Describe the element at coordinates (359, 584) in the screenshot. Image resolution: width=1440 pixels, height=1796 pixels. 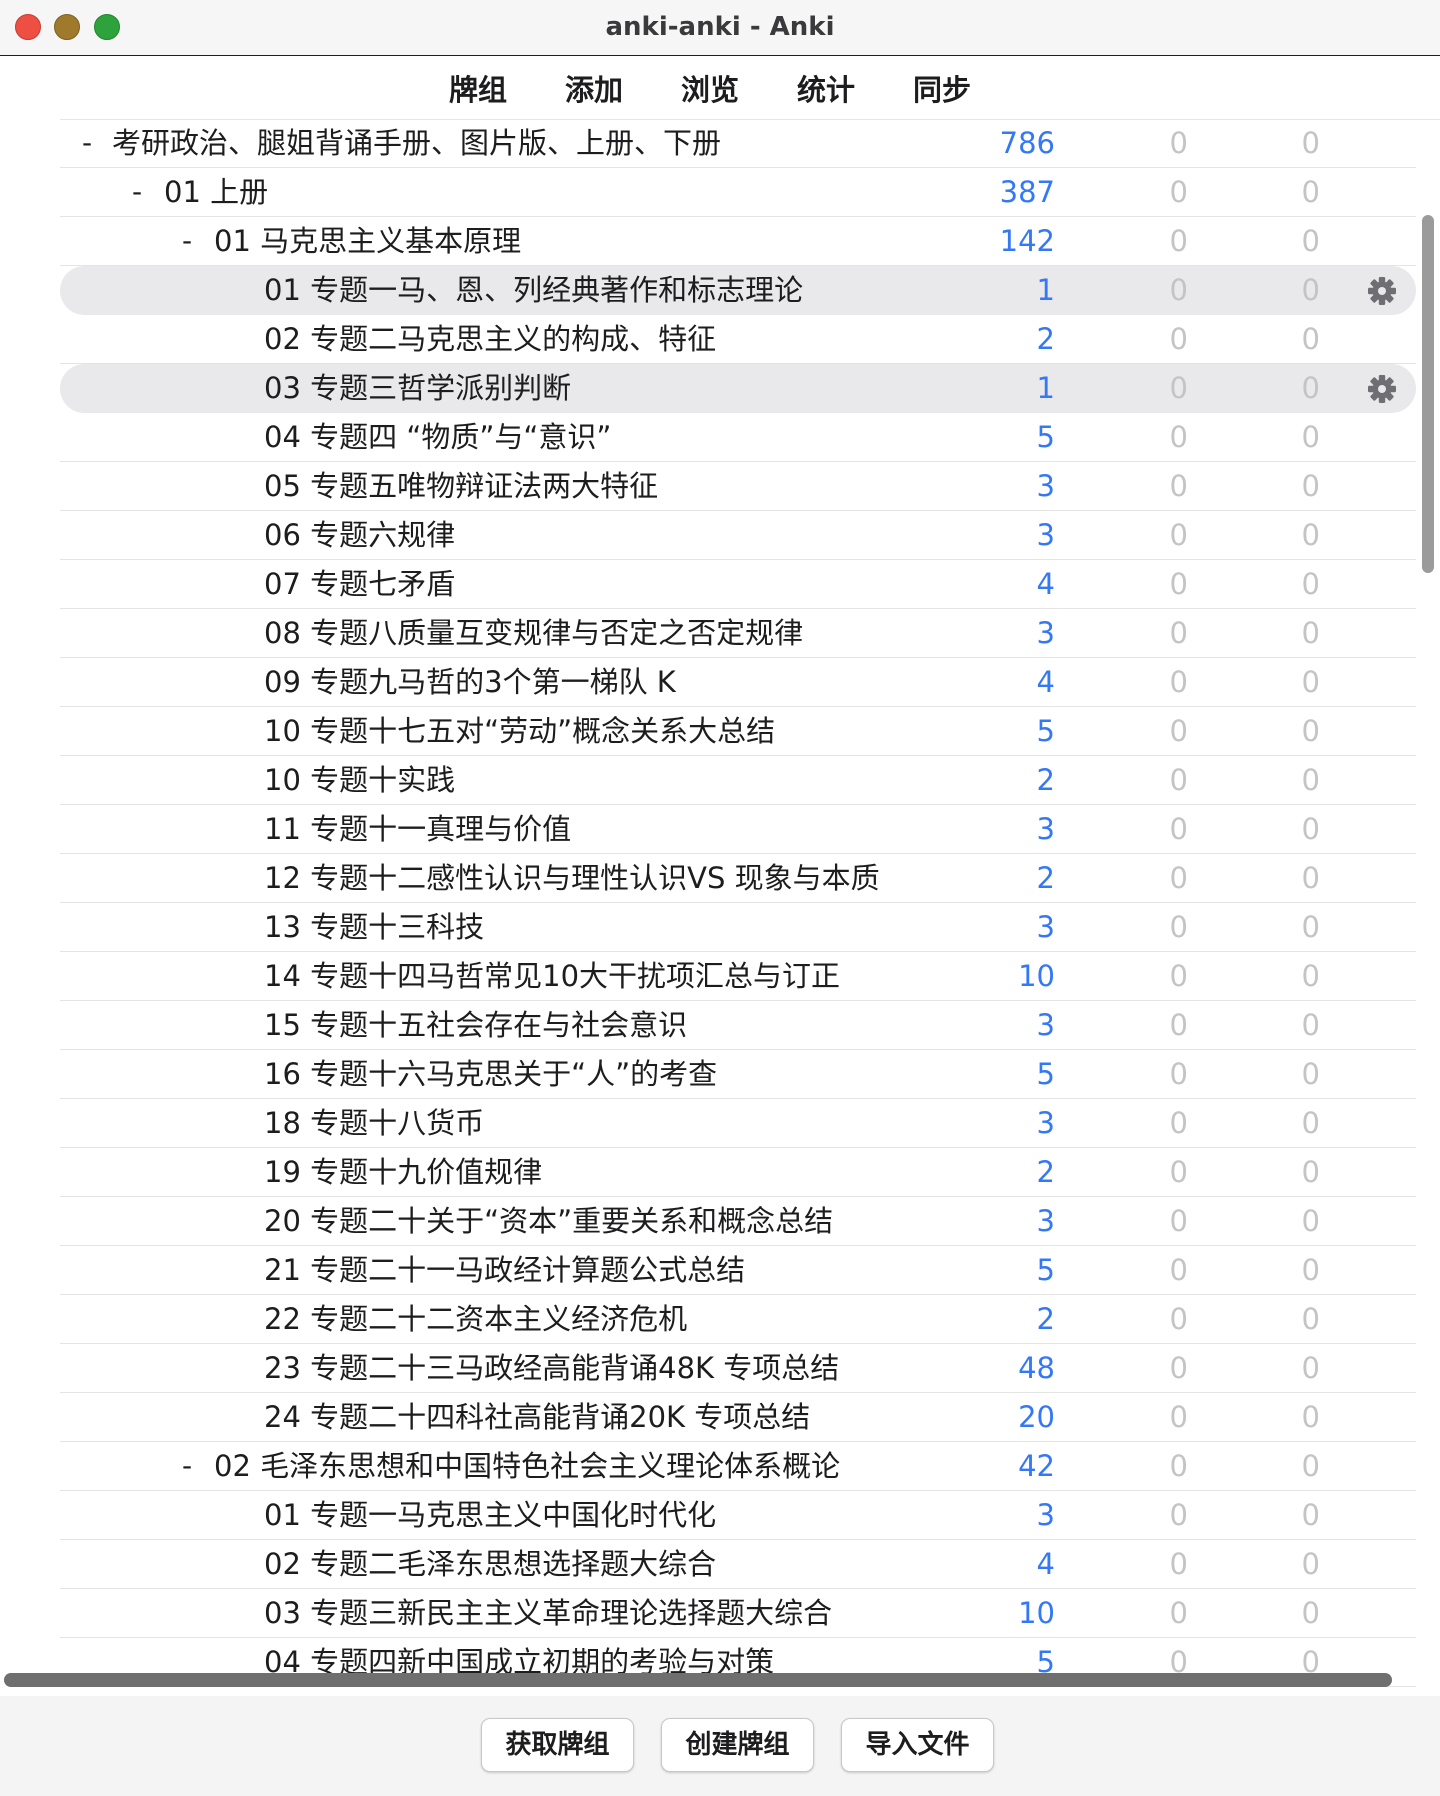
I see `deck-name: 07 专题七矛盾` at that location.